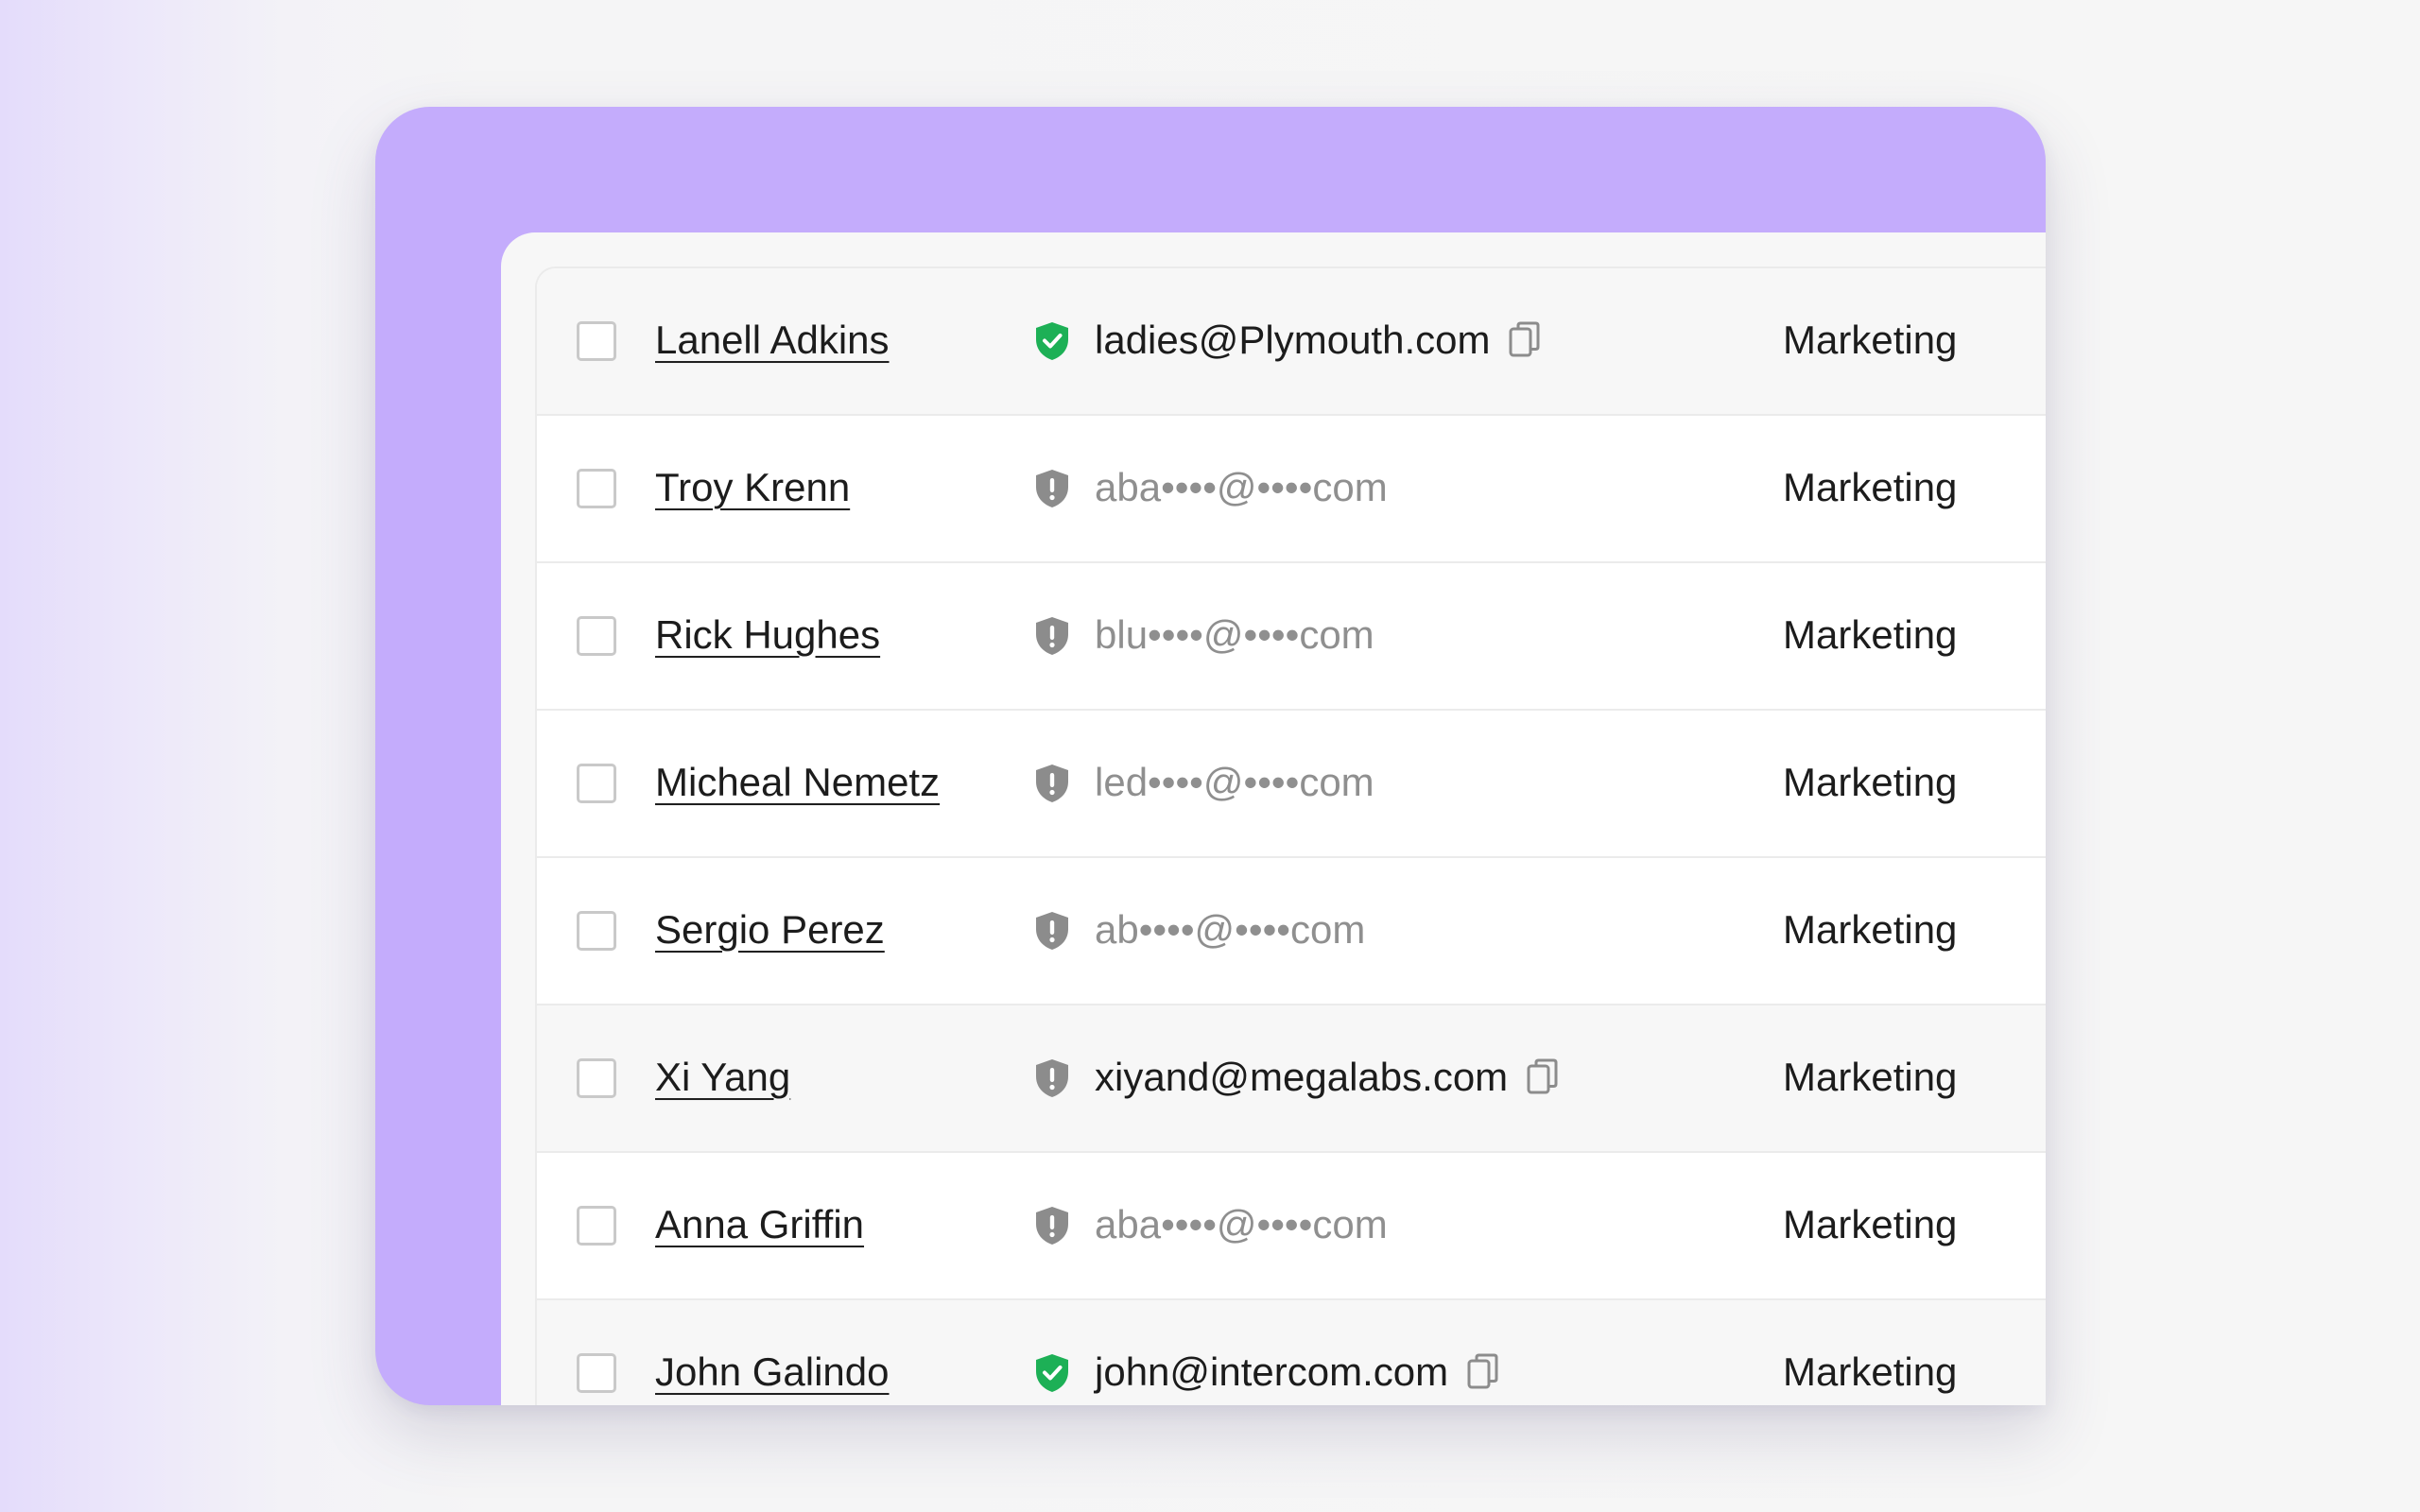 The height and width of the screenshot is (1512, 2420). I want to click on table-row: Sergio Perez ab••••@••••com Marketing, so click(1291, 931).